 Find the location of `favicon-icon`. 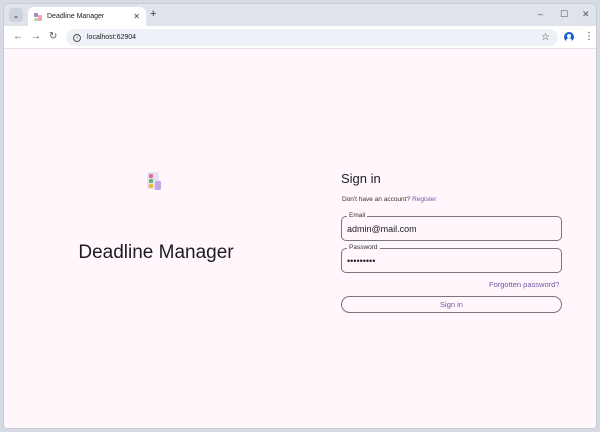

favicon-icon is located at coordinates (38, 16).